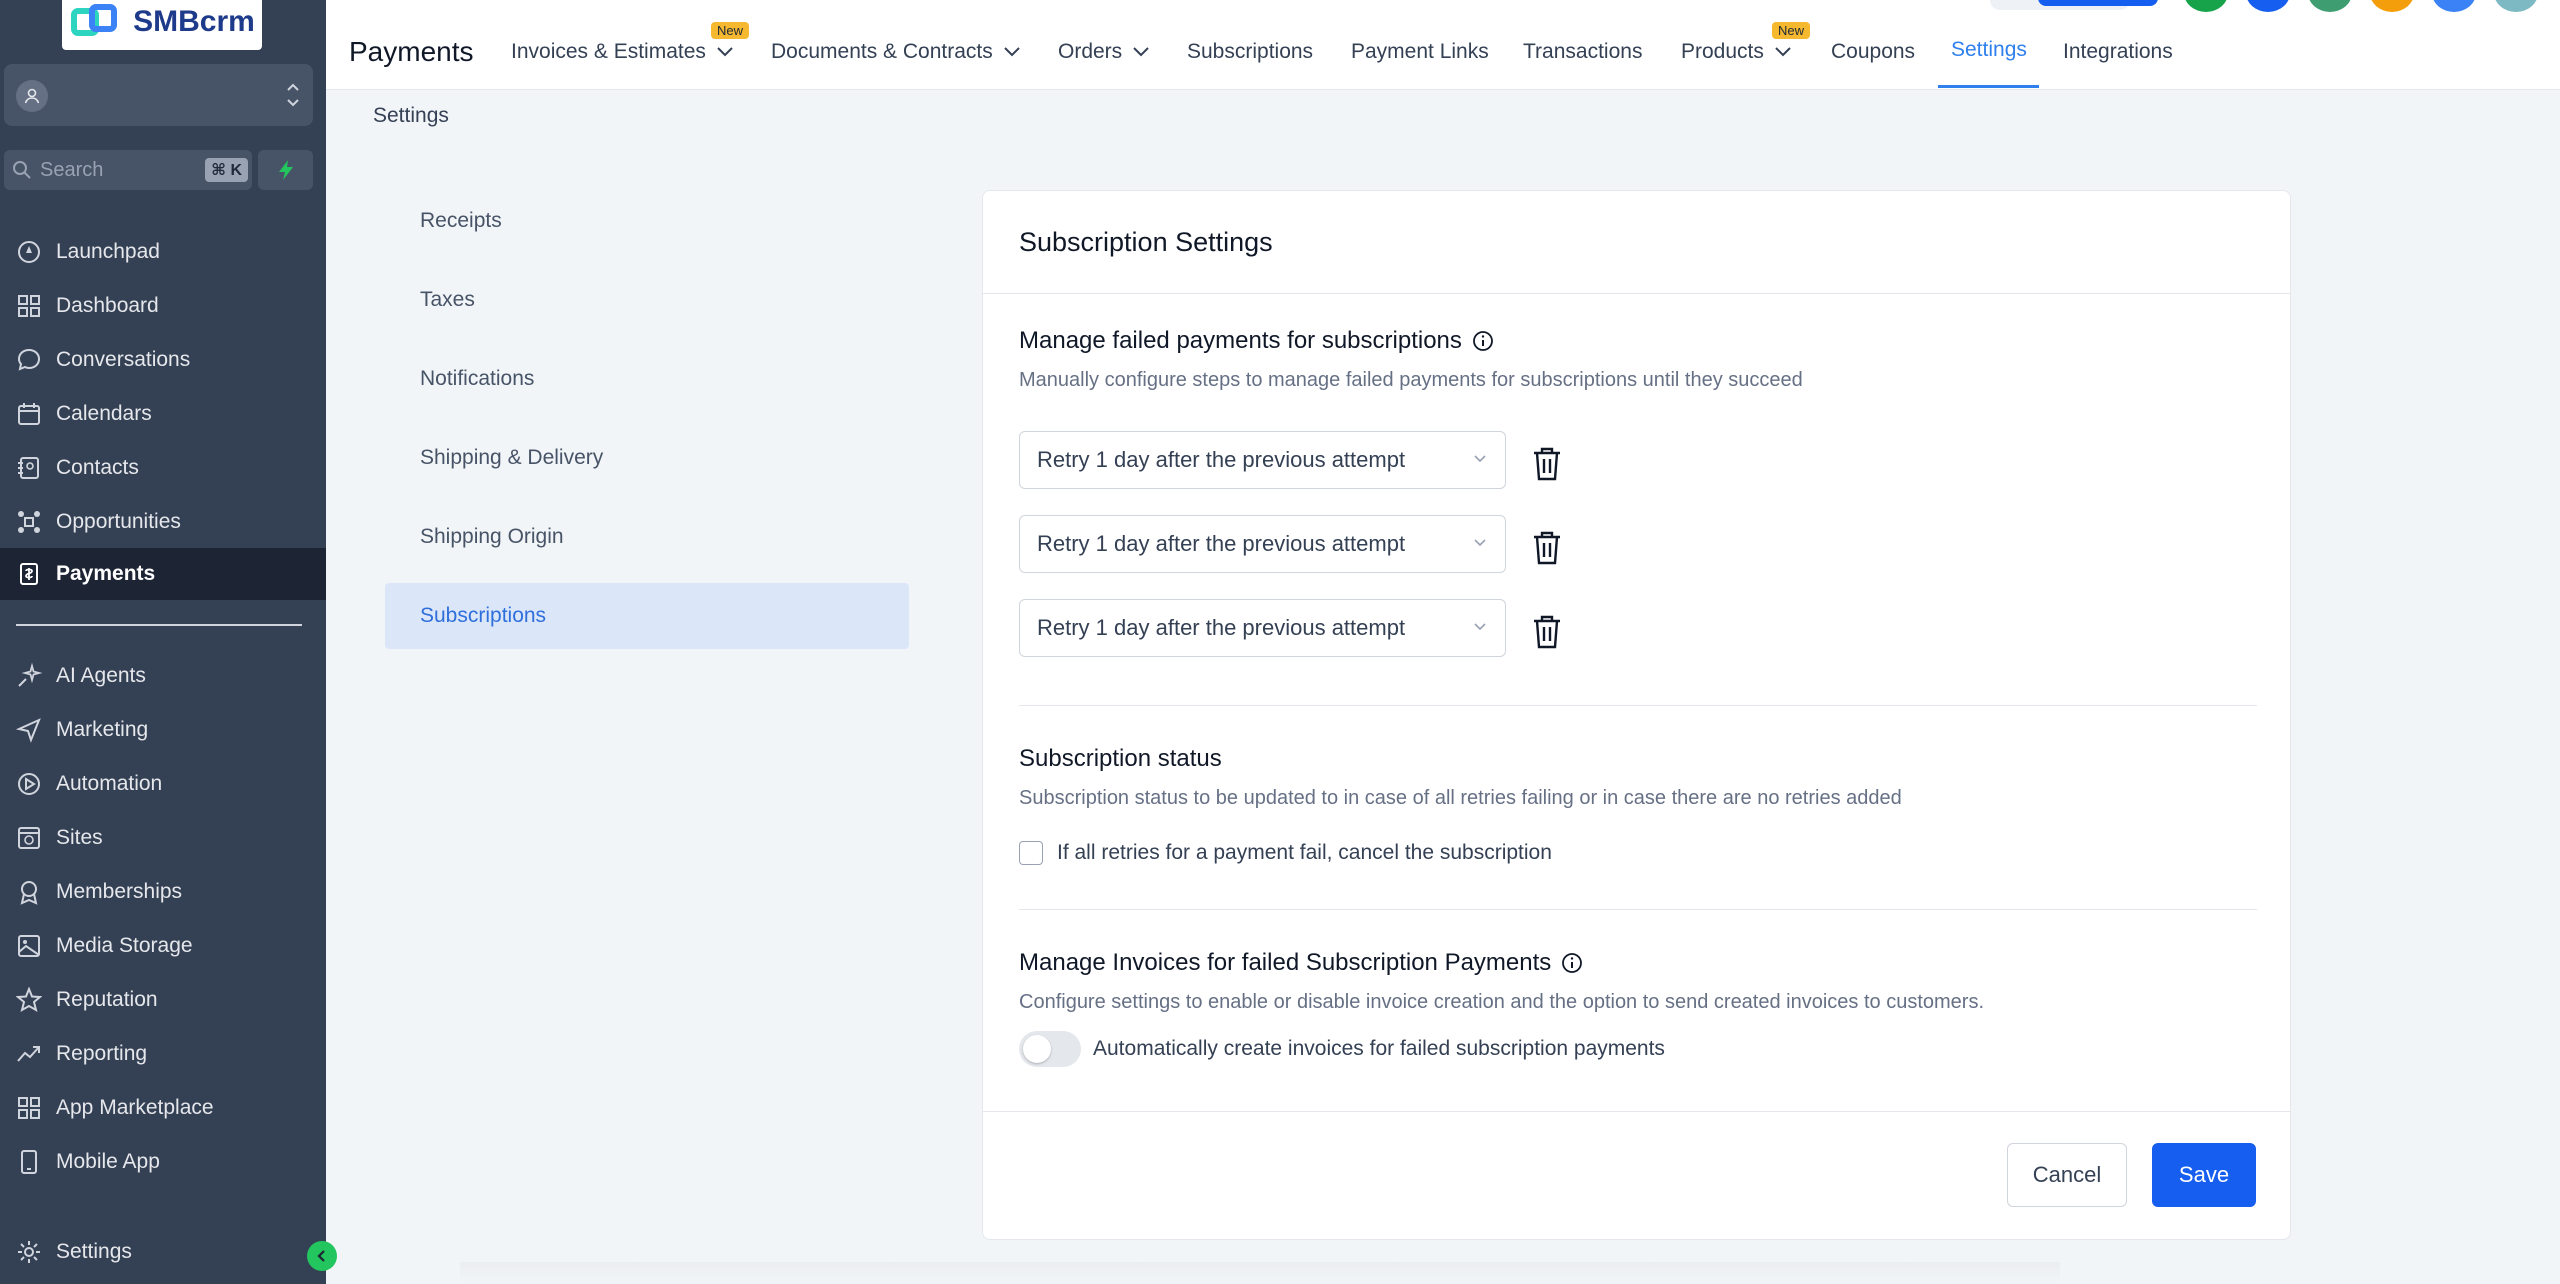 The image size is (2560, 1284). Describe the element at coordinates (647, 379) in the screenshot. I see `settings-nav-notifications: Notifications` at that location.